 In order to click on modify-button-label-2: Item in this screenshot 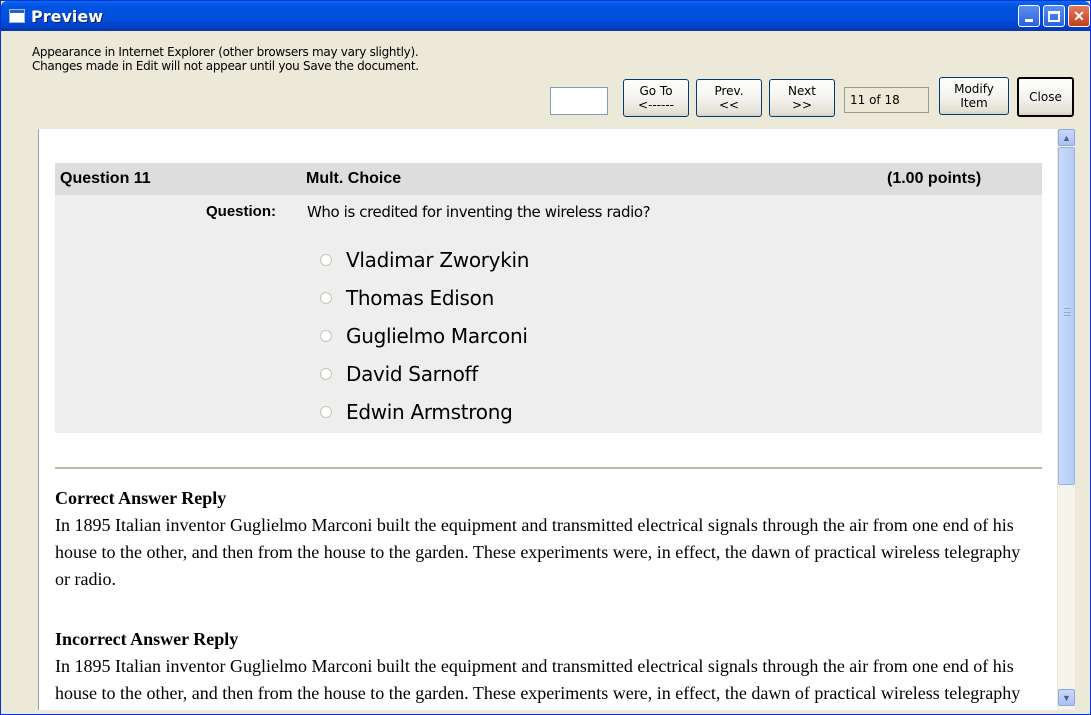, I will do `click(974, 103)`.